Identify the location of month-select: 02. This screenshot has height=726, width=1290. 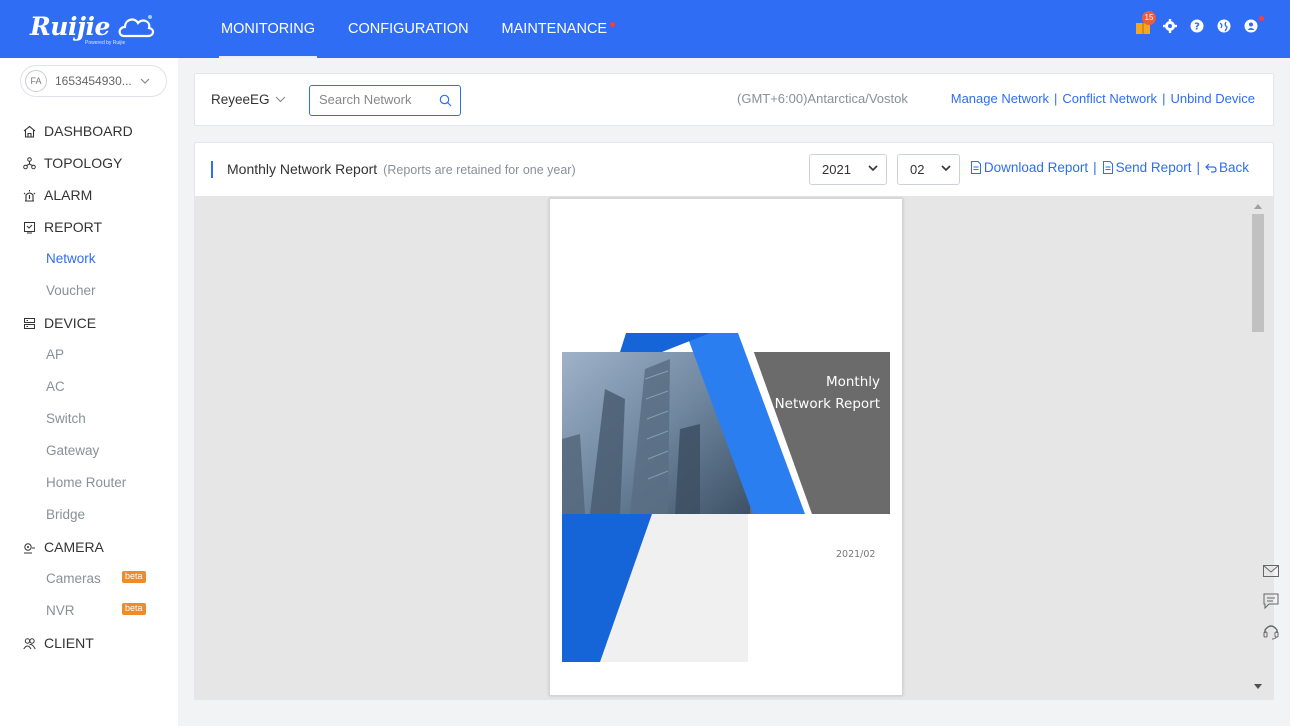
(928, 169).